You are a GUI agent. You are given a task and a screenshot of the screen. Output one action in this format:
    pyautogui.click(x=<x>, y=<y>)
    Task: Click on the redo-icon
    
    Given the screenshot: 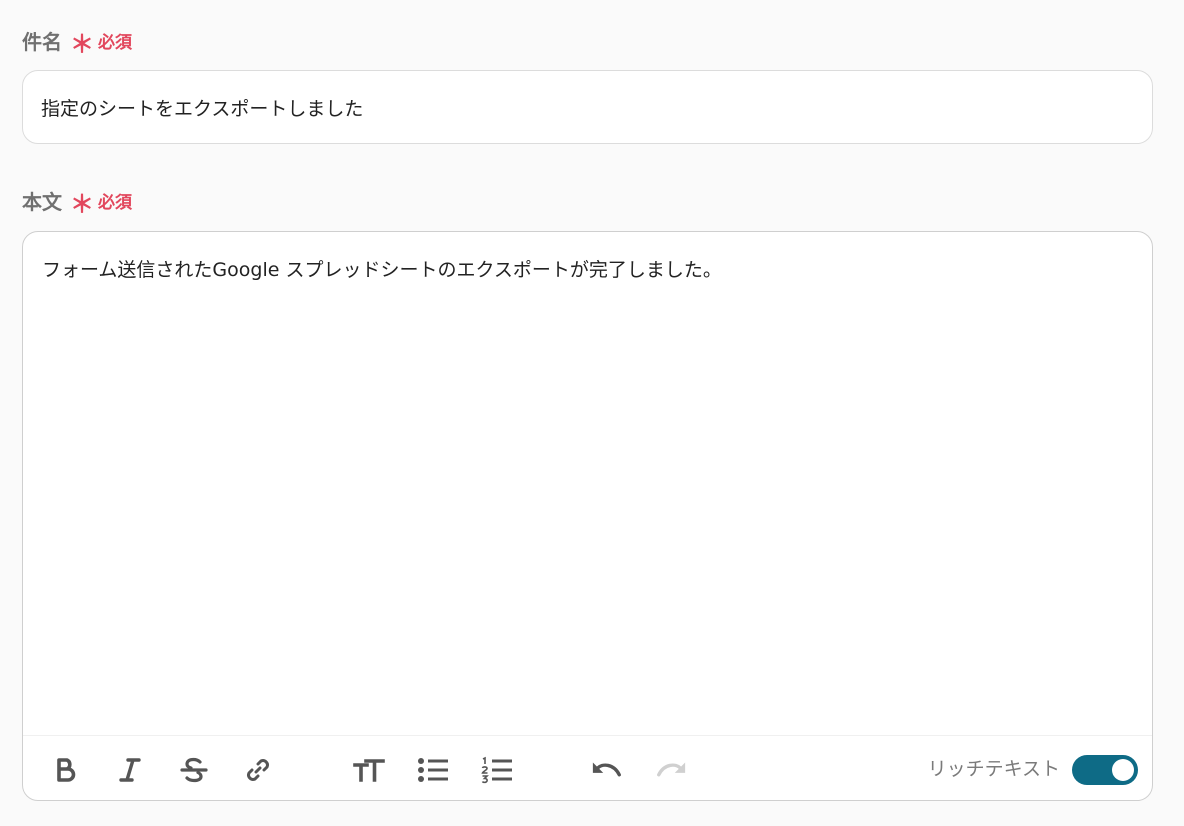 What is the action you would take?
    pyautogui.click(x=671, y=769)
    